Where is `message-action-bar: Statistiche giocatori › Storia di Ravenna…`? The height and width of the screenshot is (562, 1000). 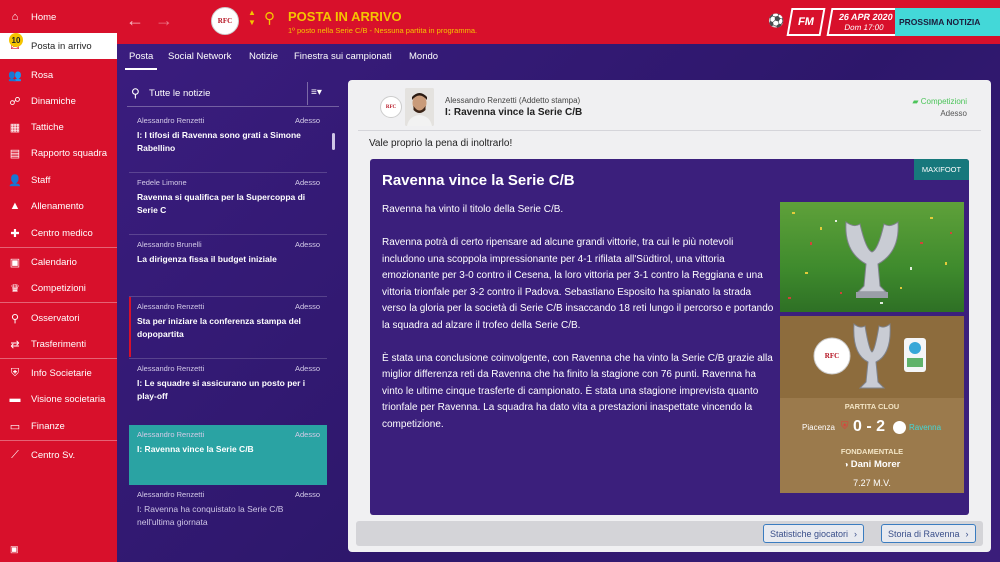 message-action-bar: Statistiche giocatori › Storia di Ravenna… is located at coordinates (669, 533).